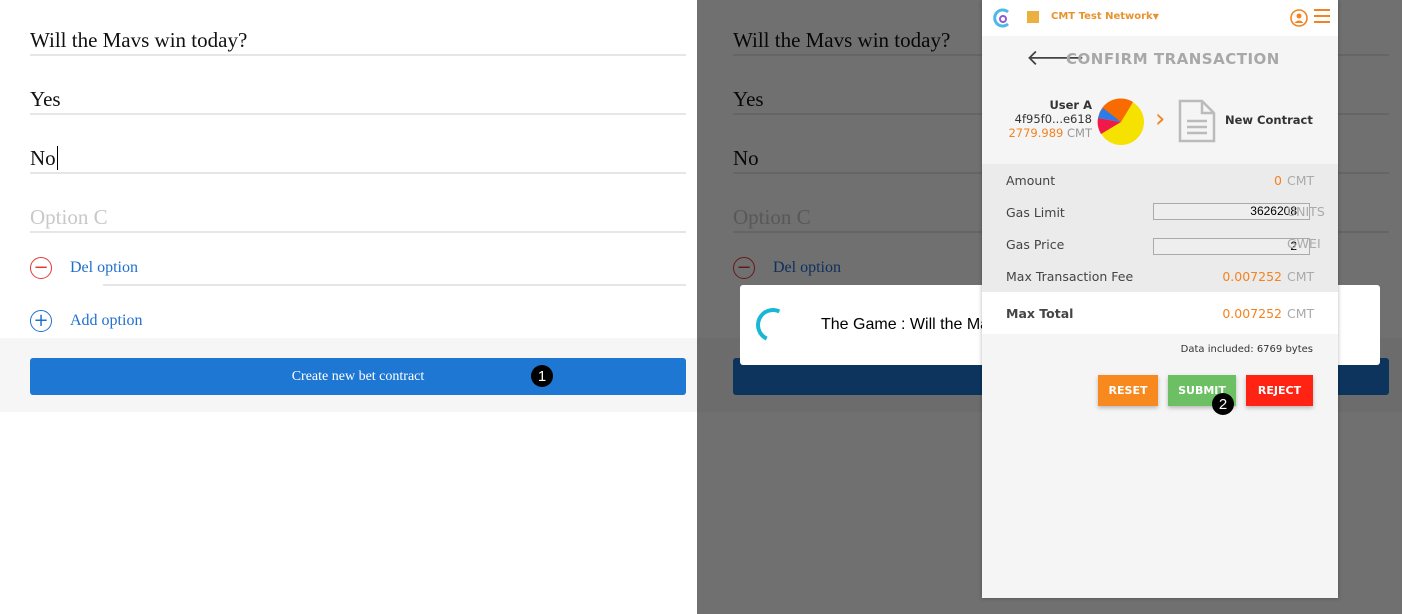 This screenshot has height=614, width=1402. I want to click on fee-unit: CMT, so click(1301, 276).